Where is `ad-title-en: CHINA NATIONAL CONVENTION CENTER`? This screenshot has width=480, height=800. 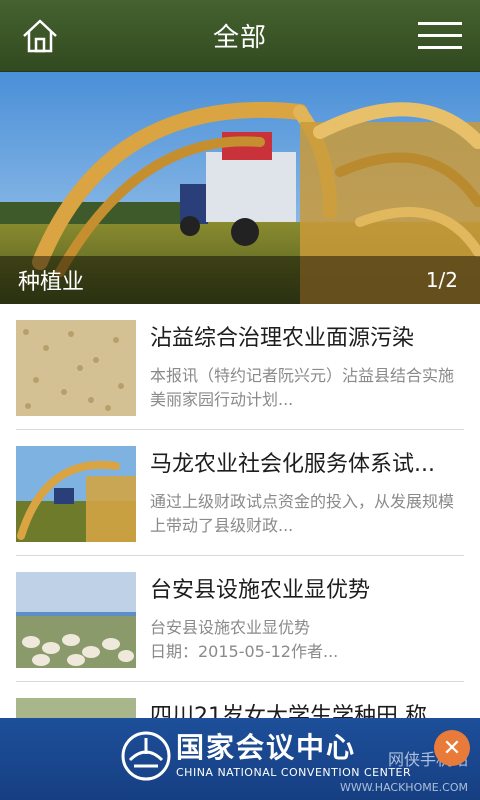
ad-title-en: CHINA NATIONAL CONVENTION CENTER is located at coordinates (294, 772).